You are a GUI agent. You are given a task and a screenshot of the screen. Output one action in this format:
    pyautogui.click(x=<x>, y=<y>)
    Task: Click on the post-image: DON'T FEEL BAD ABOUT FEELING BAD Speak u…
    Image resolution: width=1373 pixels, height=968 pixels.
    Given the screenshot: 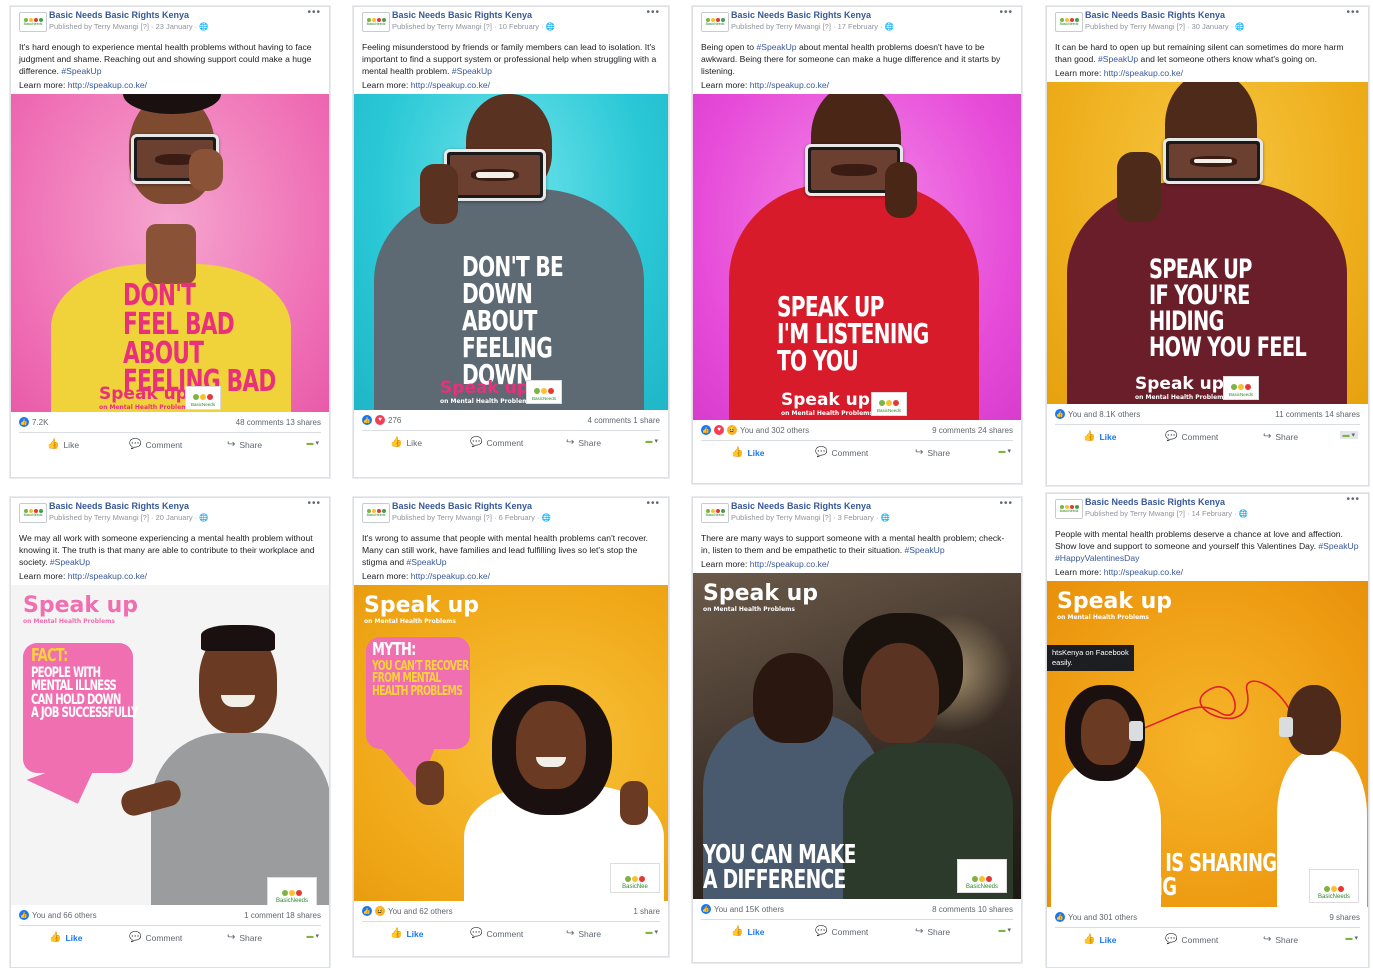 What is the action you would take?
    pyautogui.click(x=170, y=253)
    